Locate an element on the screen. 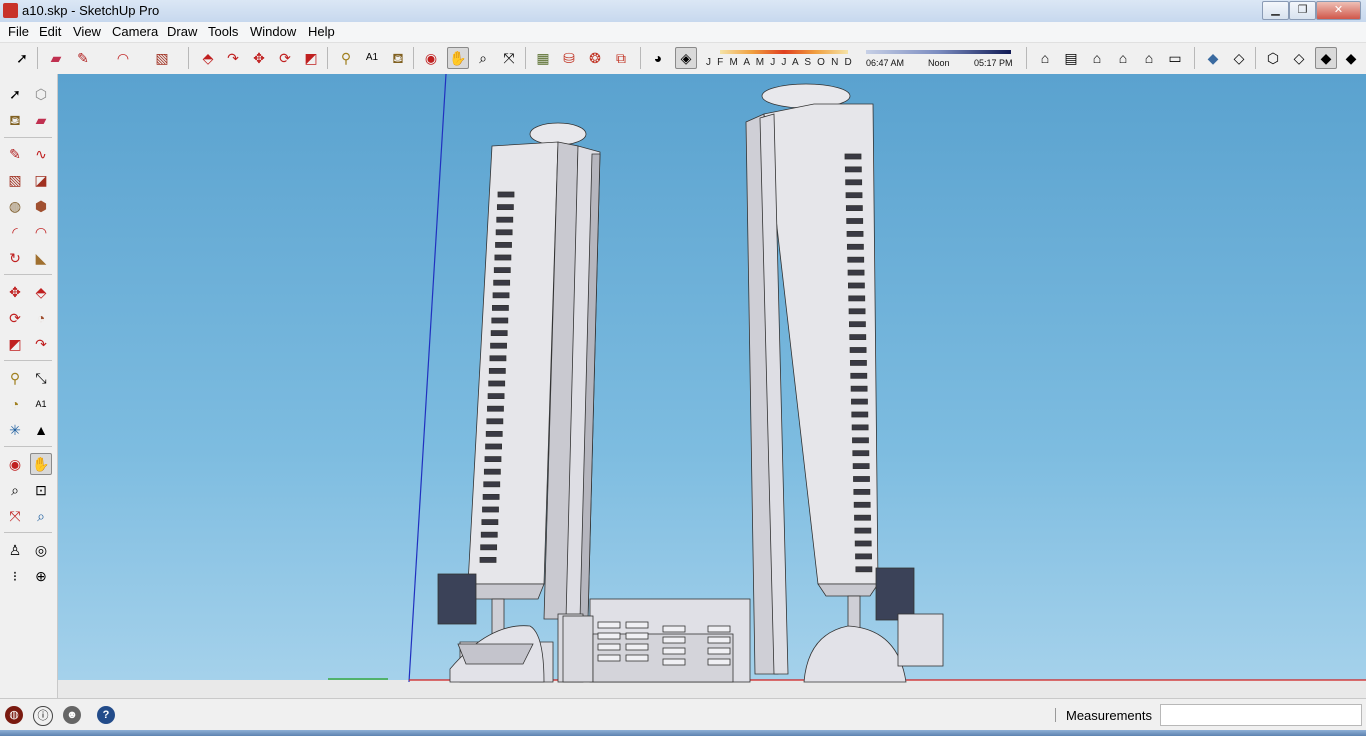 This screenshot has width=1366, height=736. close-button: ✕ is located at coordinates (1338, 10).